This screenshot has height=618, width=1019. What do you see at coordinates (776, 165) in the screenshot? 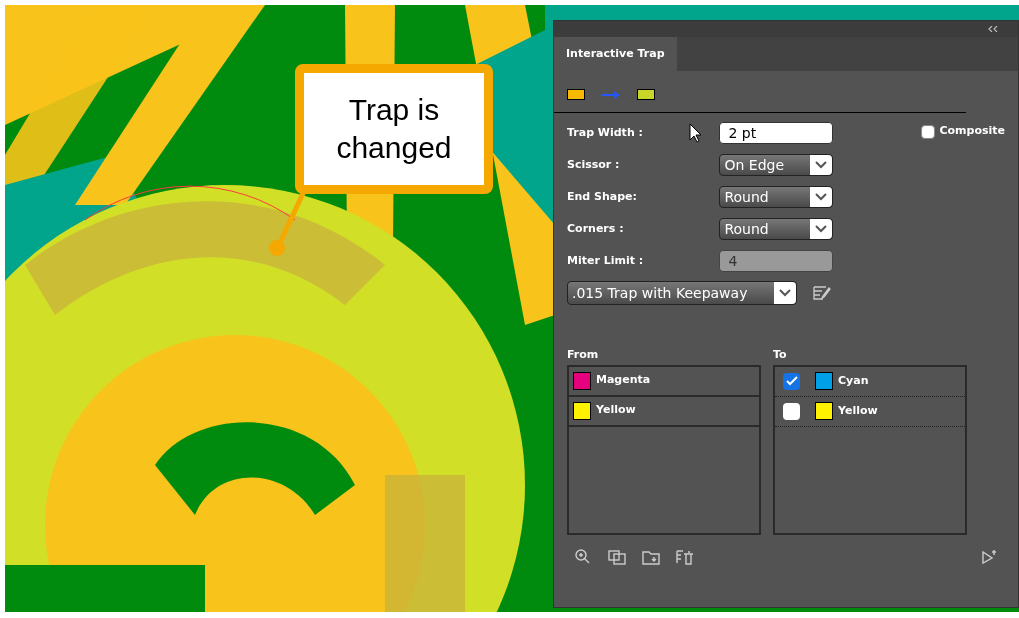
I see `dropdown: On Edge` at bounding box center [776, 165].